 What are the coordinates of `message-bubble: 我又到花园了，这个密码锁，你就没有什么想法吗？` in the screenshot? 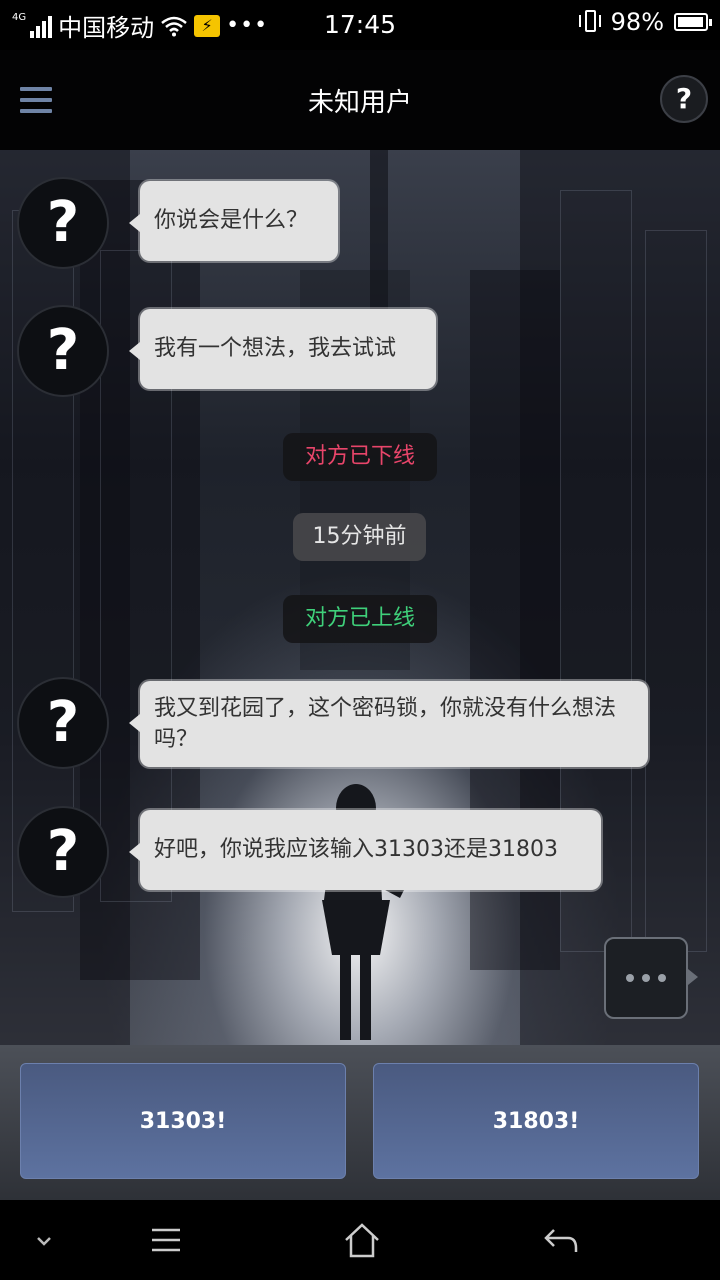 It's located at (388, 724).